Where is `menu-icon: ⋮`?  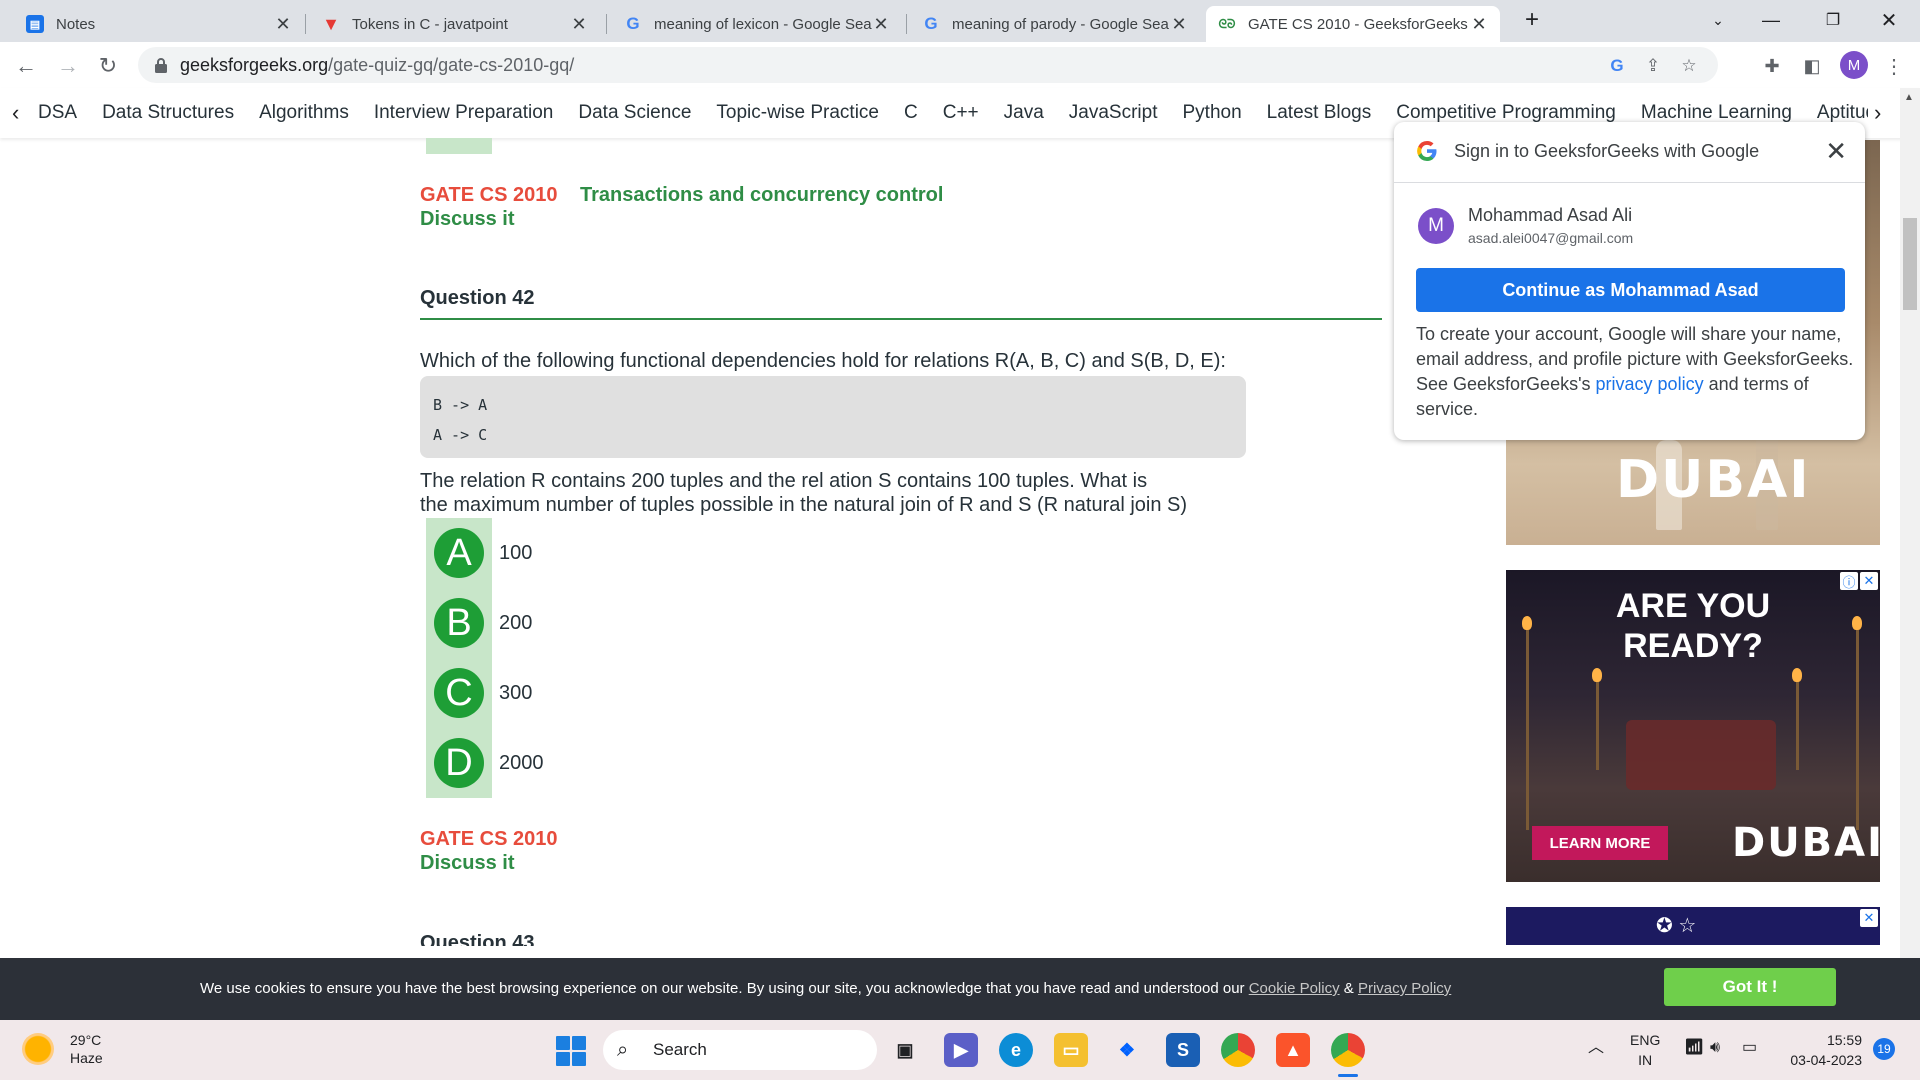
menu-icon: ⋮ is located at coordinates (1894, 66).